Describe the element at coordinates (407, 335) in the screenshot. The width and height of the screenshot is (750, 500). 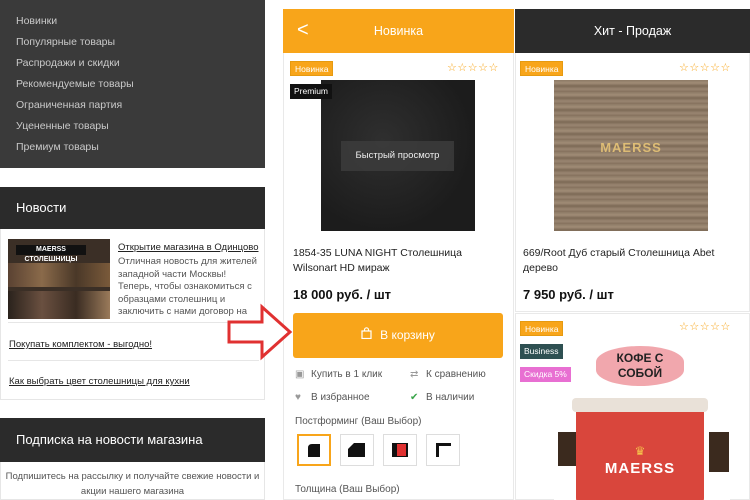
I see `add-to-cart-label: В корзину` at that location.